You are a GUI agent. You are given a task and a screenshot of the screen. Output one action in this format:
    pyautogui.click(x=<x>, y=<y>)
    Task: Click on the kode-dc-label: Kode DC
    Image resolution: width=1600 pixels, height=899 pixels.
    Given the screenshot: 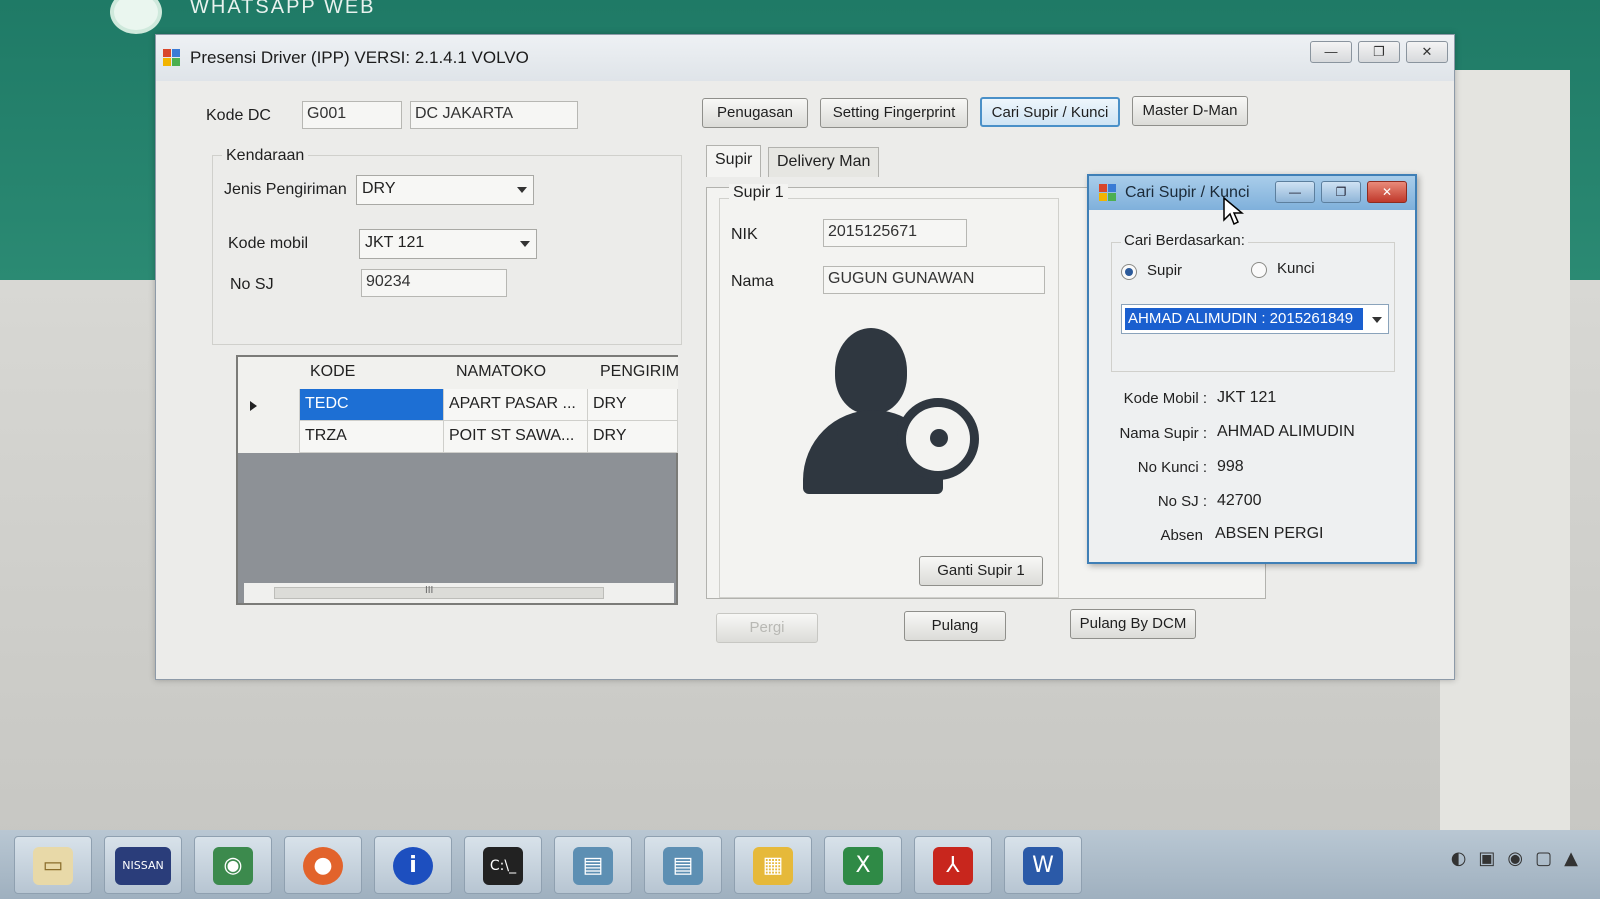 What is the action you would take?
    pyautogui.click(x=238, y=115)
    